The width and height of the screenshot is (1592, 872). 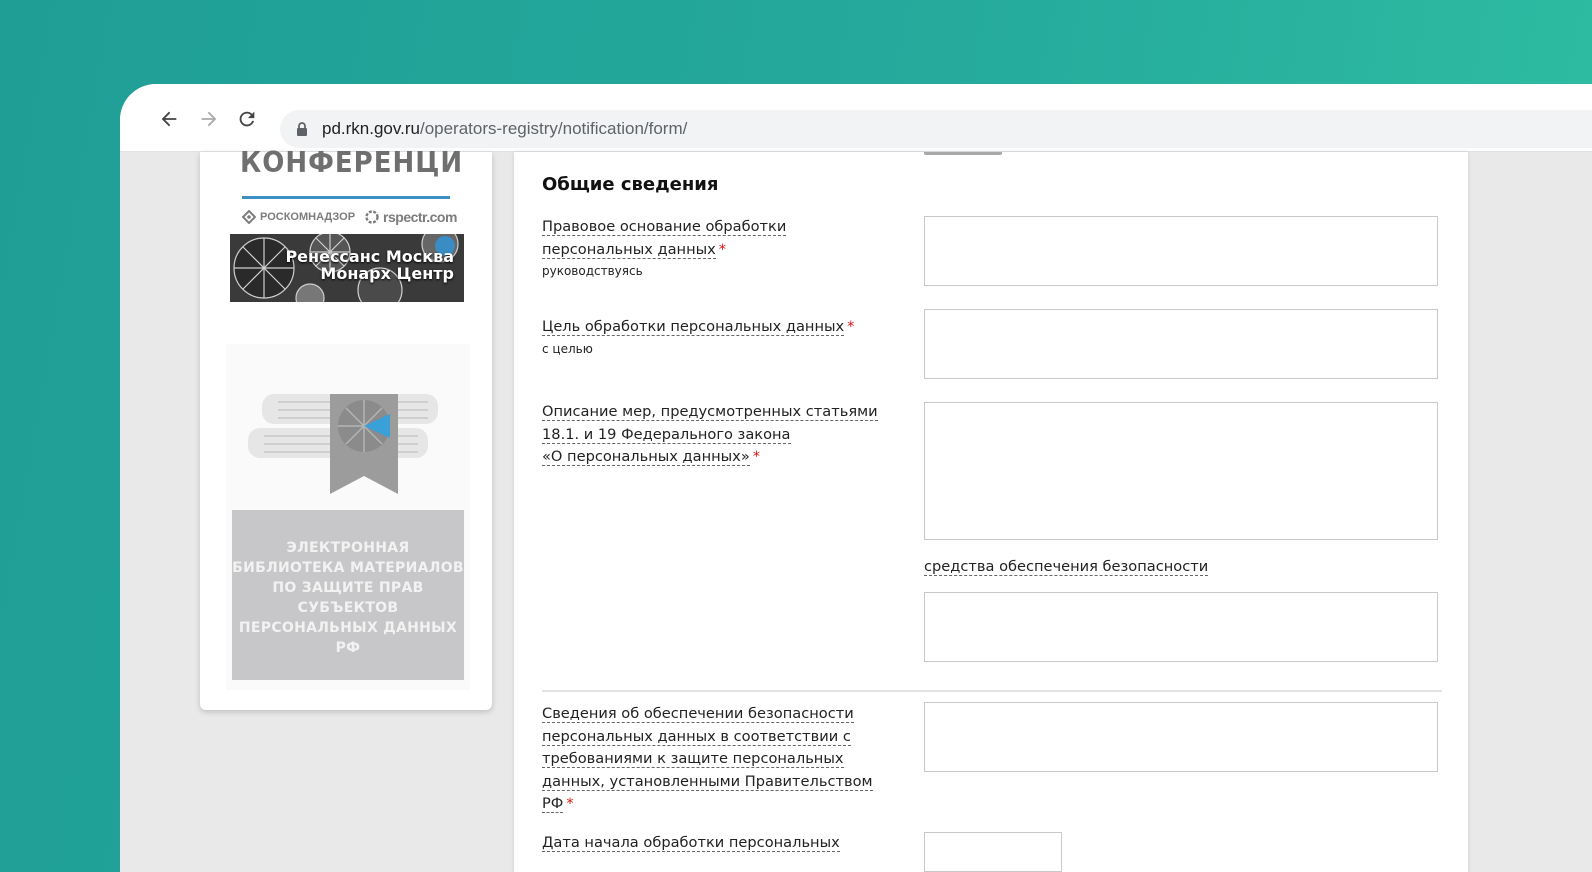 I want to click on measures-label-line1: Описание мер, предусмотренных статьями, so click(x=710, y=412).